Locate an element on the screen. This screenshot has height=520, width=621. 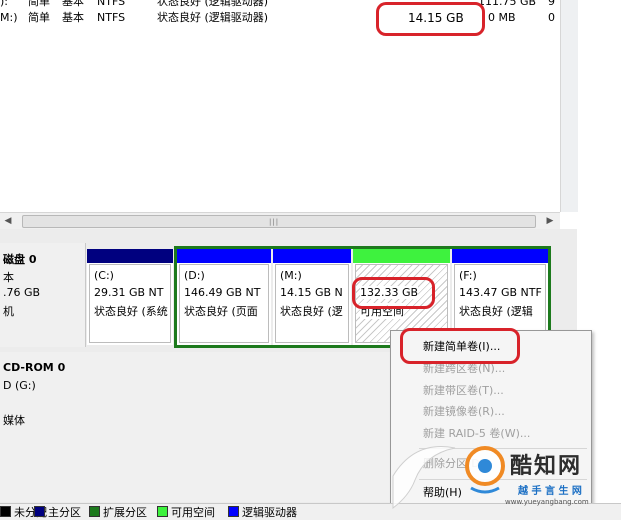
grip-icon: ||| is located at coordinates (274, 222).